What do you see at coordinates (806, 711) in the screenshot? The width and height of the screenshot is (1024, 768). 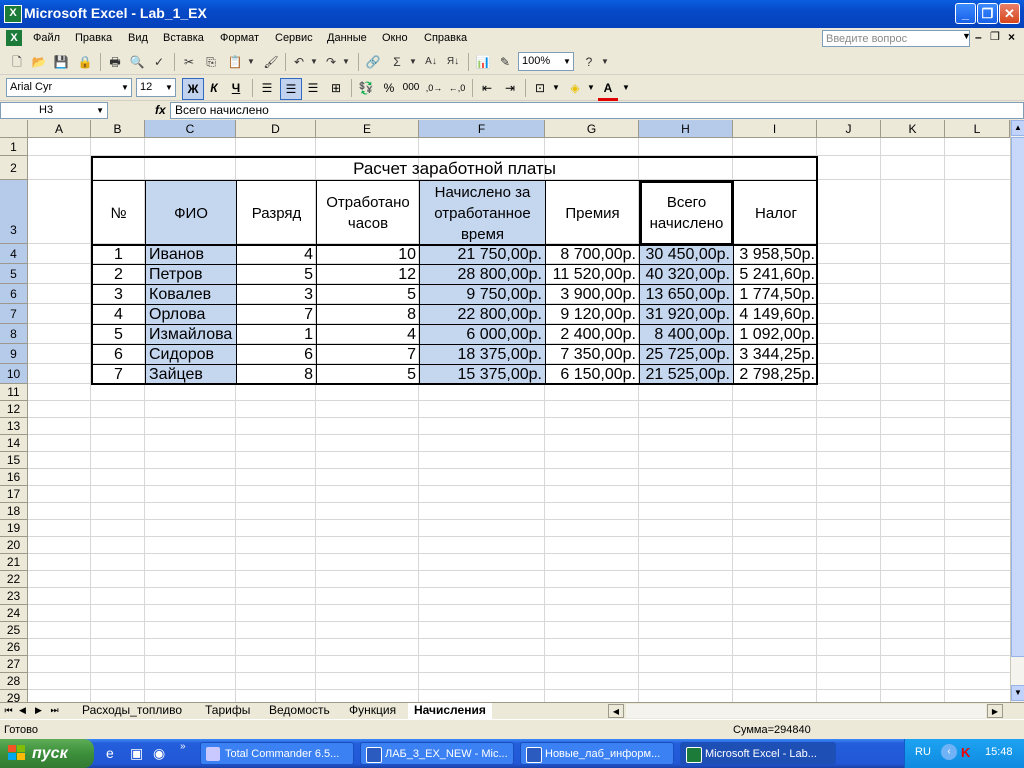 I see `horizontal-scrollbar` at bounding box center [806, 711].